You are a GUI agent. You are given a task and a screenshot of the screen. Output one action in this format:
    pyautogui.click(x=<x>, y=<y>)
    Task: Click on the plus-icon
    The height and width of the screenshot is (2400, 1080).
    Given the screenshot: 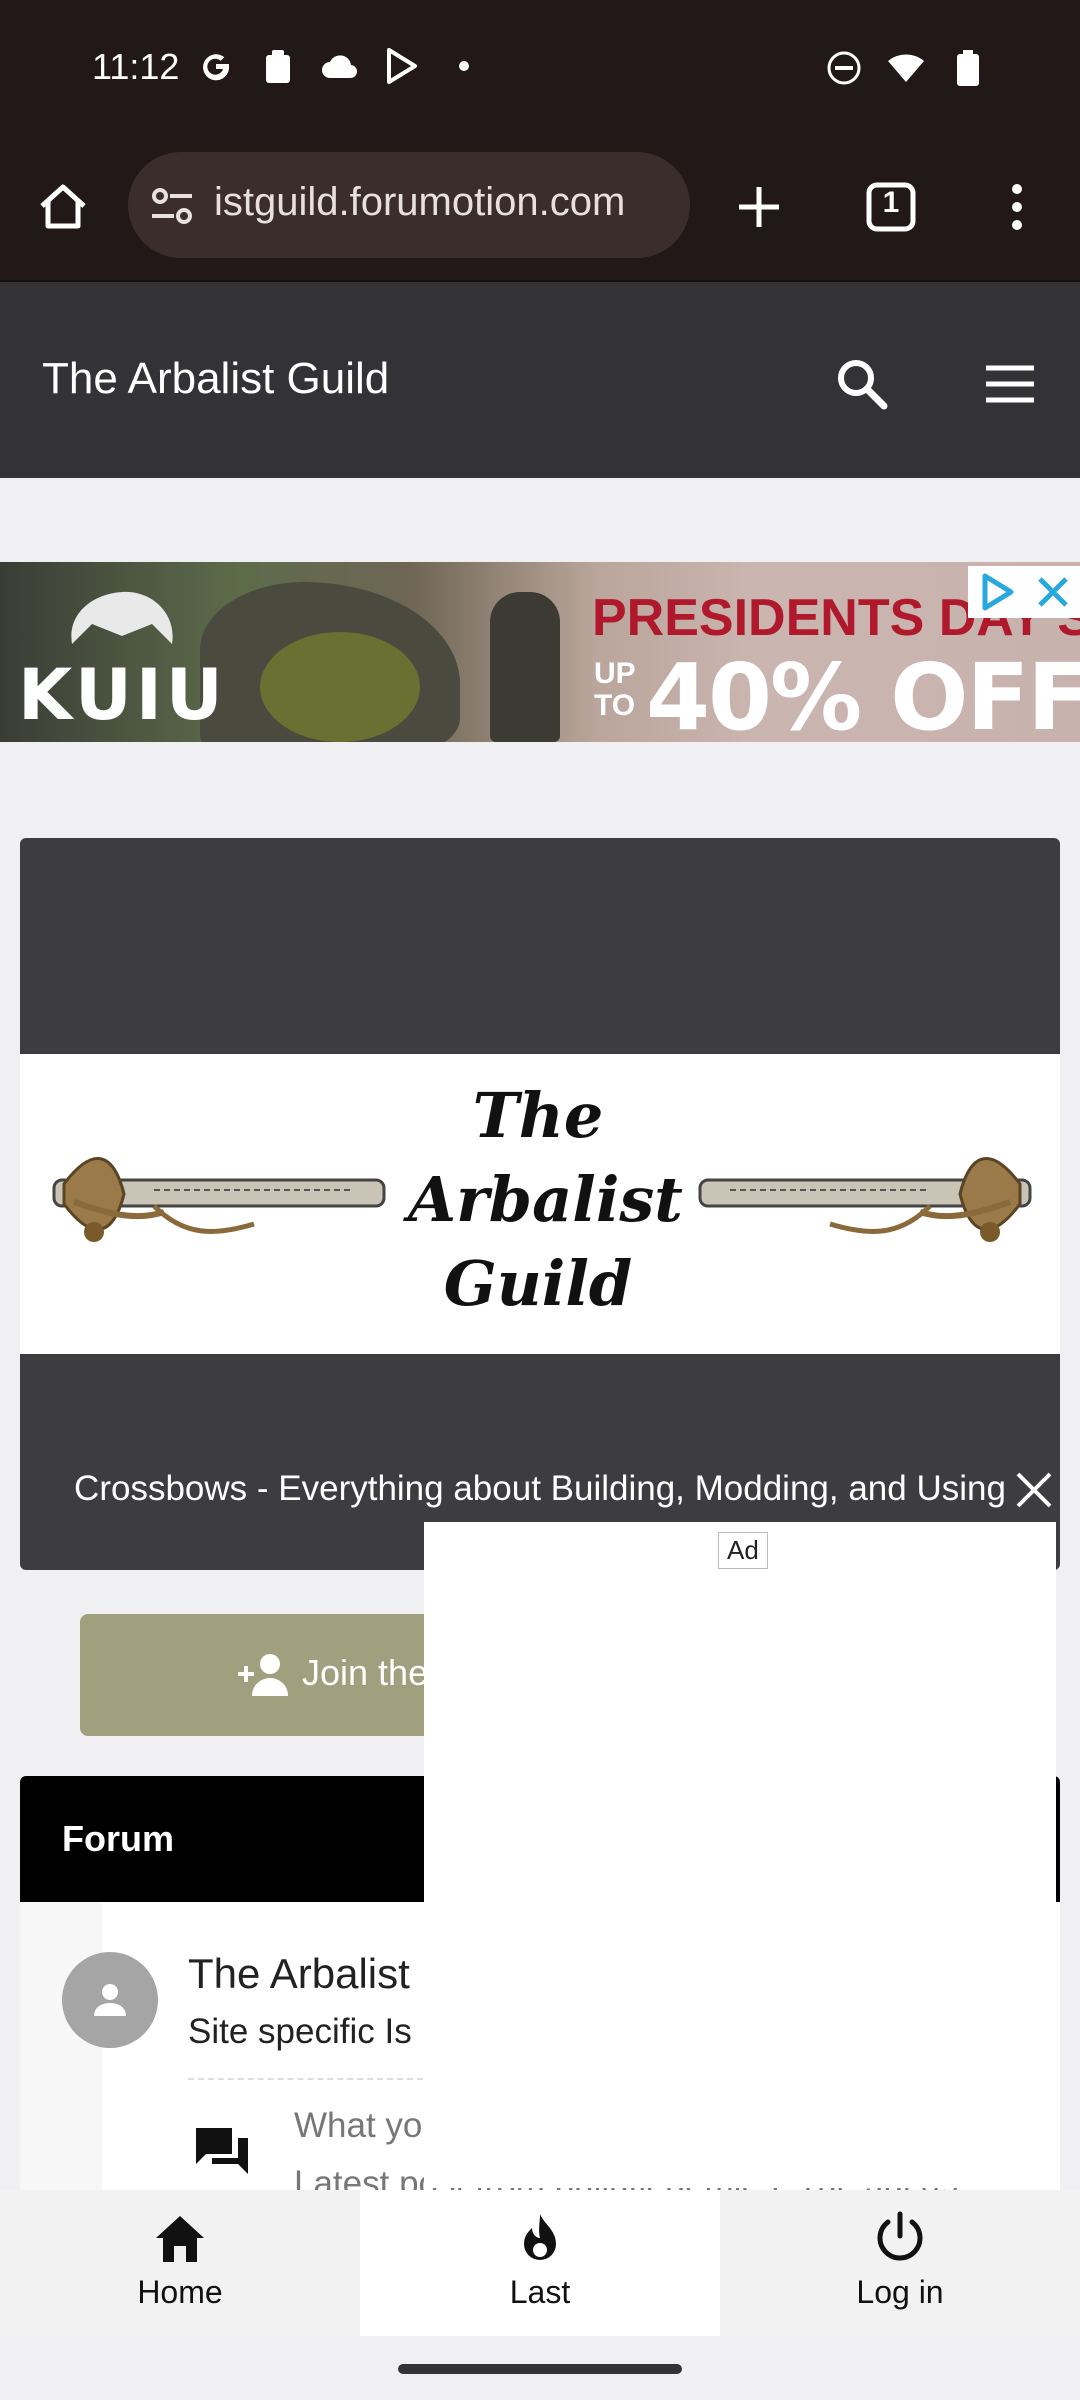 What is the action you would take?
    pyautogui.click(x=759, y=207)
    